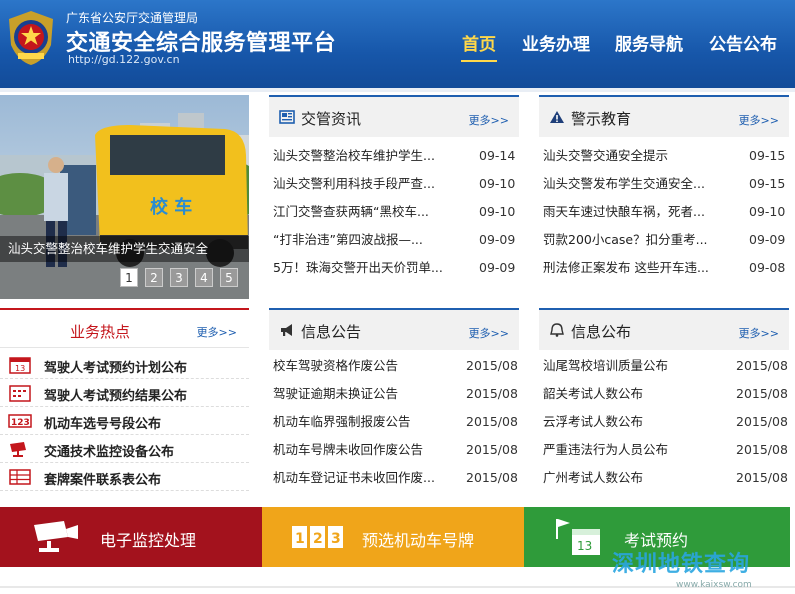  I want to click on watermark-text: 深圳地铁查询, so click(681, 564).